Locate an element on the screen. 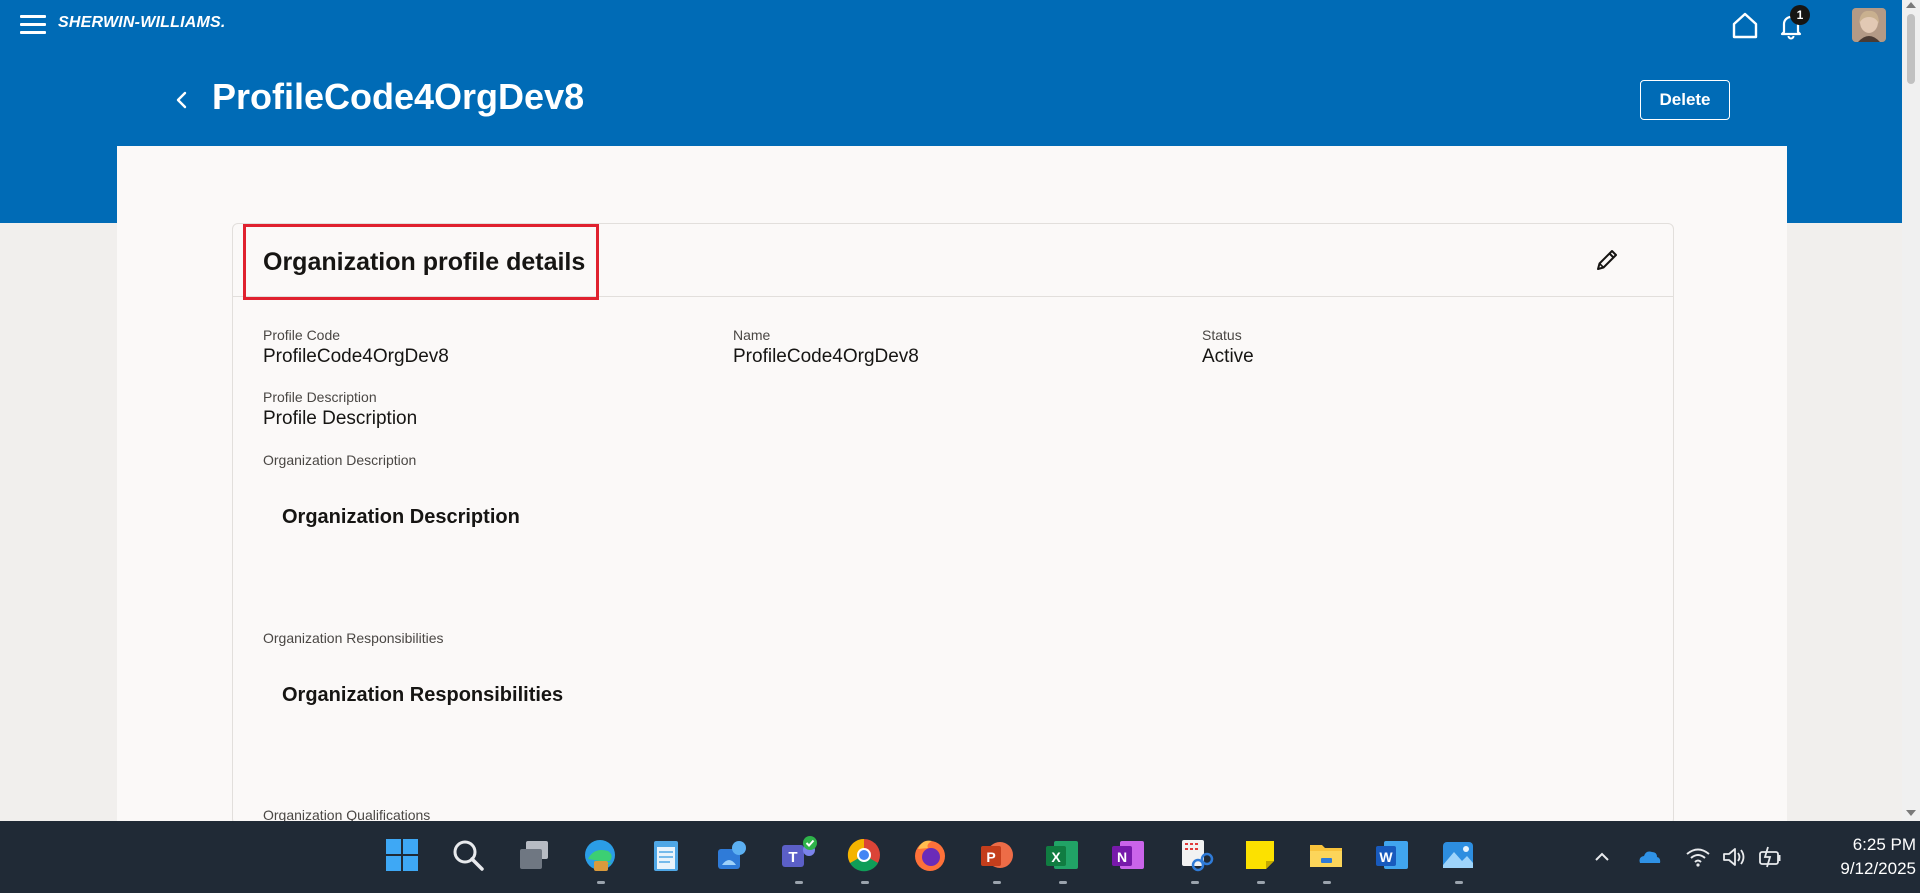 The image size is (1920, 893). page-title: ProfileCode4OrgDev8 is located at coordinates (398, 96).